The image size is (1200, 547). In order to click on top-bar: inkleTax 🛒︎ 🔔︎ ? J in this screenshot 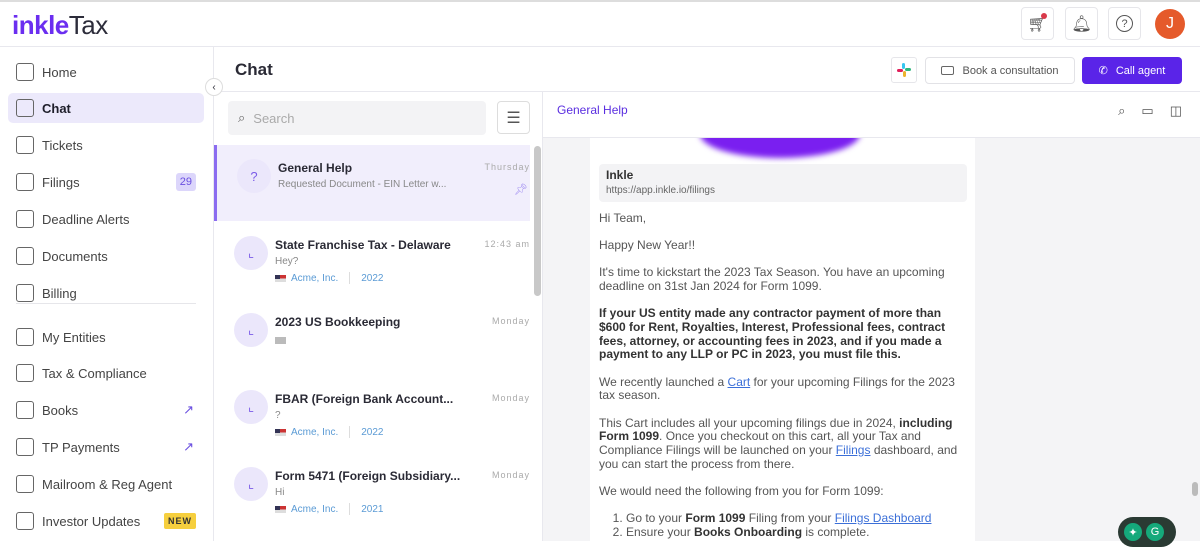, I will do `click(600, 23)`.